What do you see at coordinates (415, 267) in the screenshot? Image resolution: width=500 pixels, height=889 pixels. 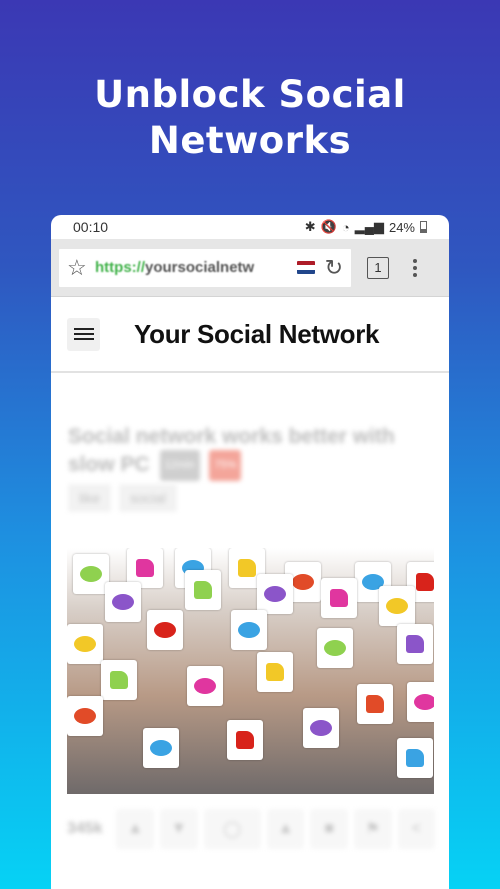 I see `overflow-menu-icon` at bounding box center [415, 267].